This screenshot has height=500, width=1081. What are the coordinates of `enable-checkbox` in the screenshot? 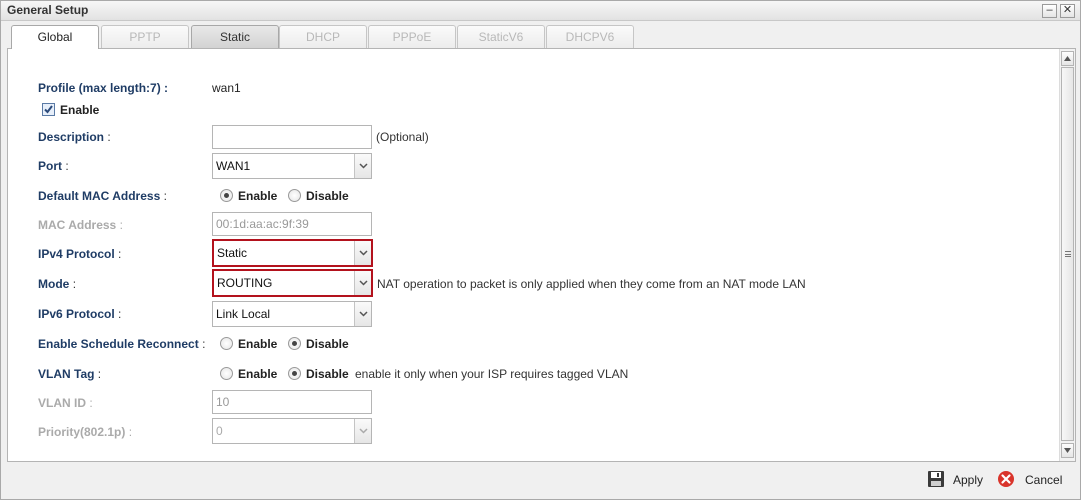 It's located at (48, 109).